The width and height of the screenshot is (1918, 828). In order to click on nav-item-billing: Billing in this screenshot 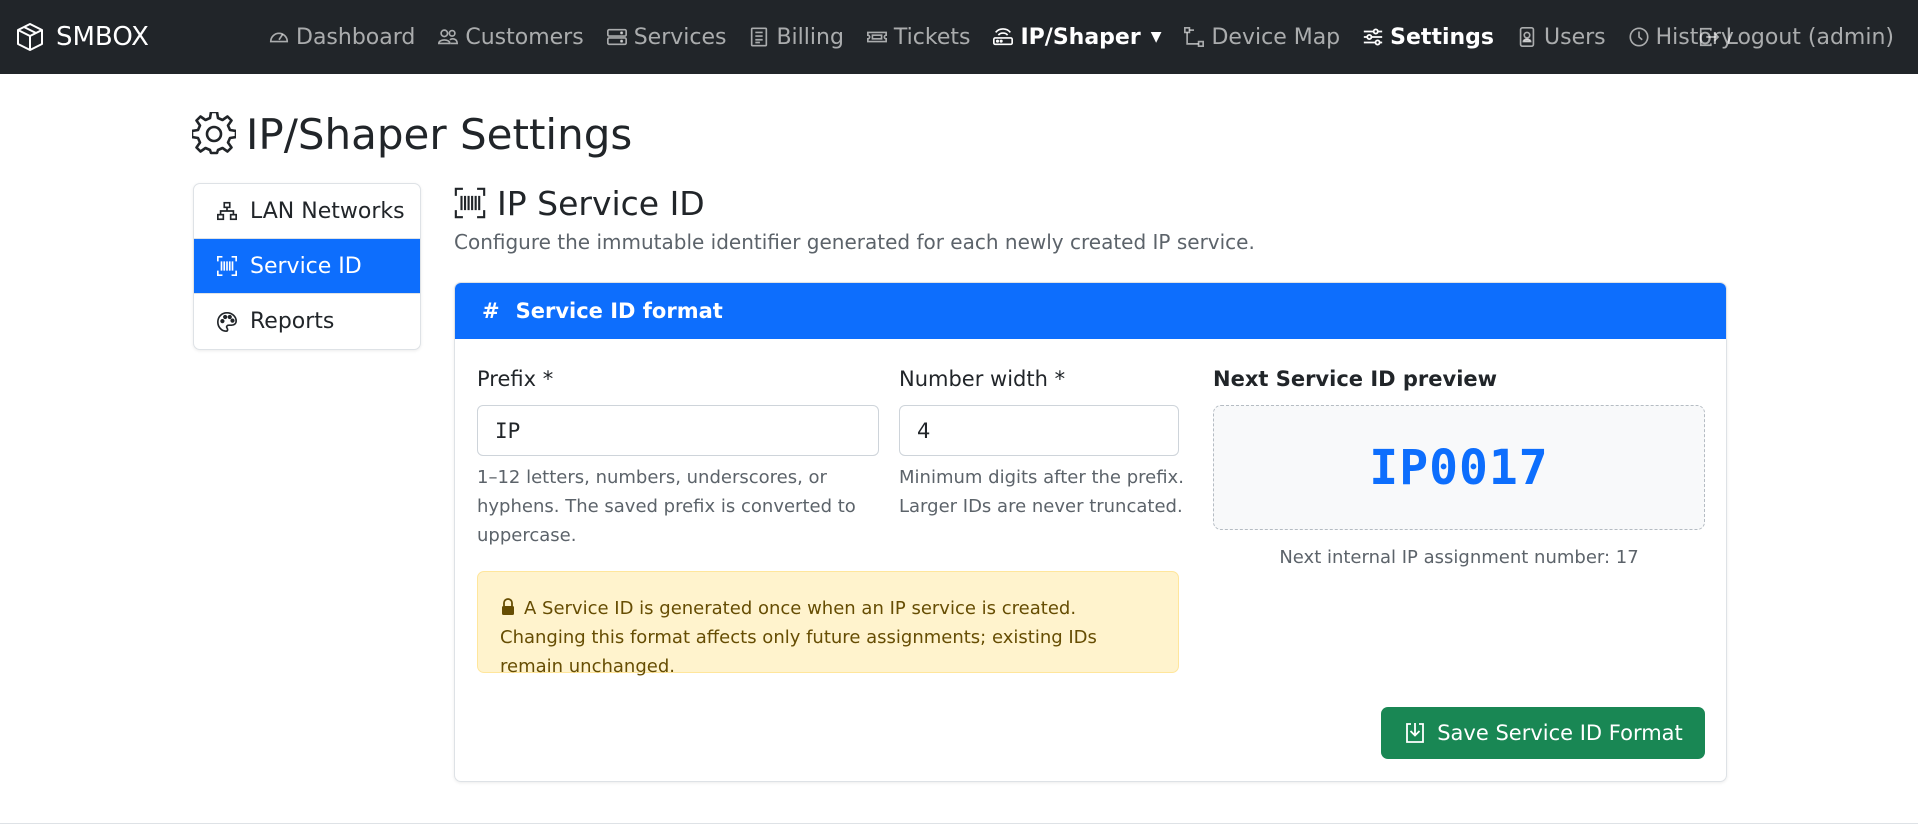, I will do `click(796, 37)`.